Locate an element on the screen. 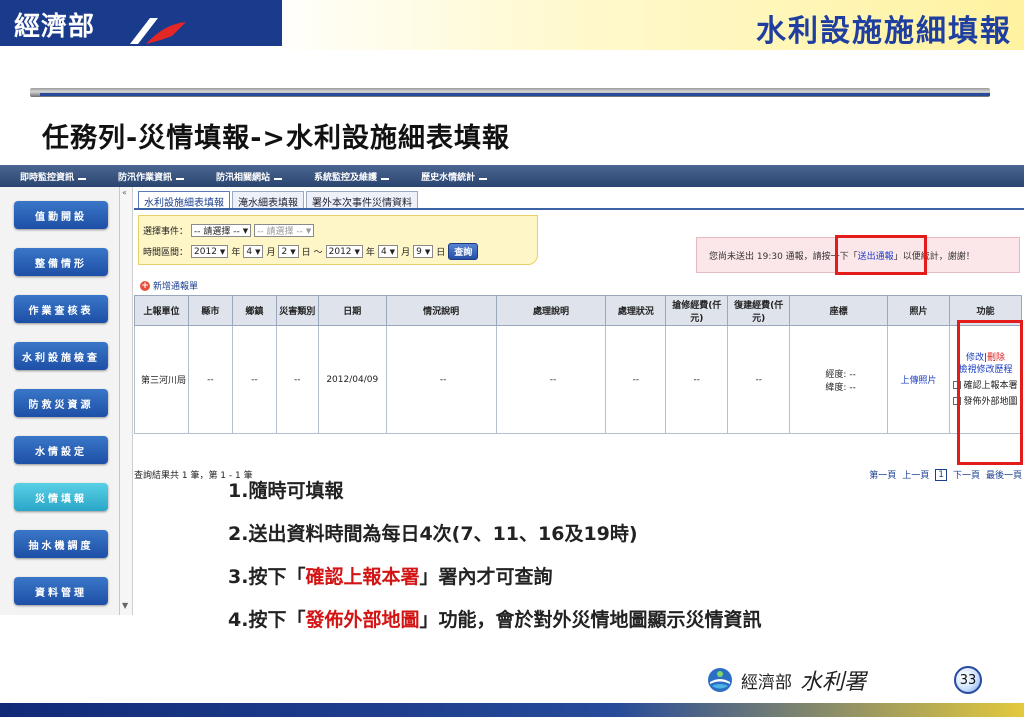  scroll-down-icon: ▼ is located at coordinates (125, 605).